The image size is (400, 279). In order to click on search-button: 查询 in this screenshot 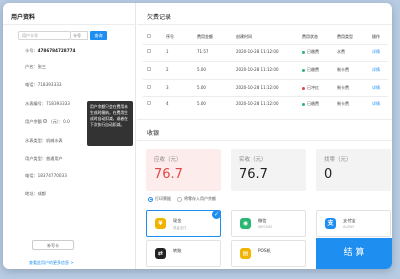, I will do `click(98, 35)`.